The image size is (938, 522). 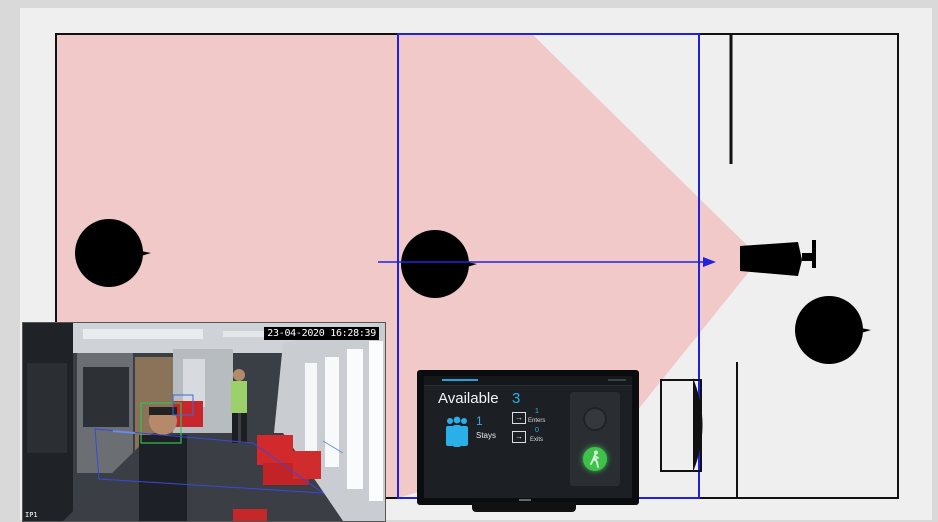 I want to click on occupancy-monitor: Available 3 1 Stays → 1 Enters → 0 Exits, so click(x=528, y=437).